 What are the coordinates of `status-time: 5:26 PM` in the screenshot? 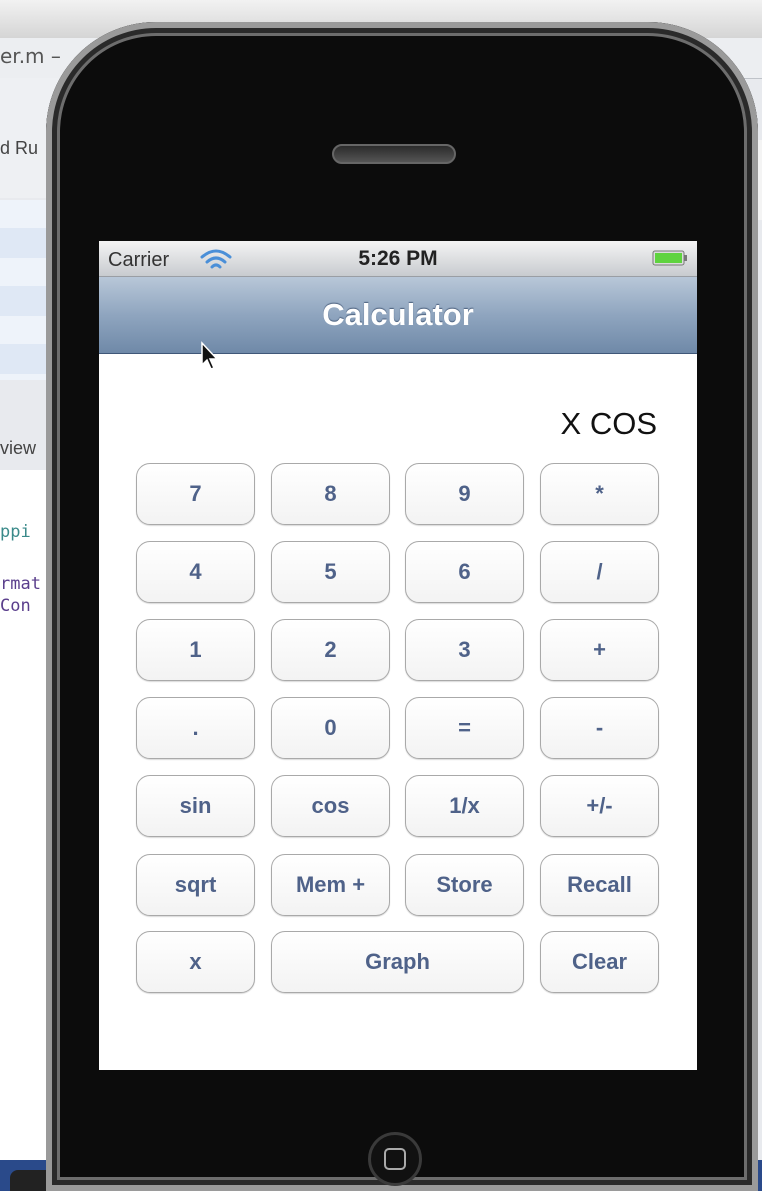 It's located at (398, 258).